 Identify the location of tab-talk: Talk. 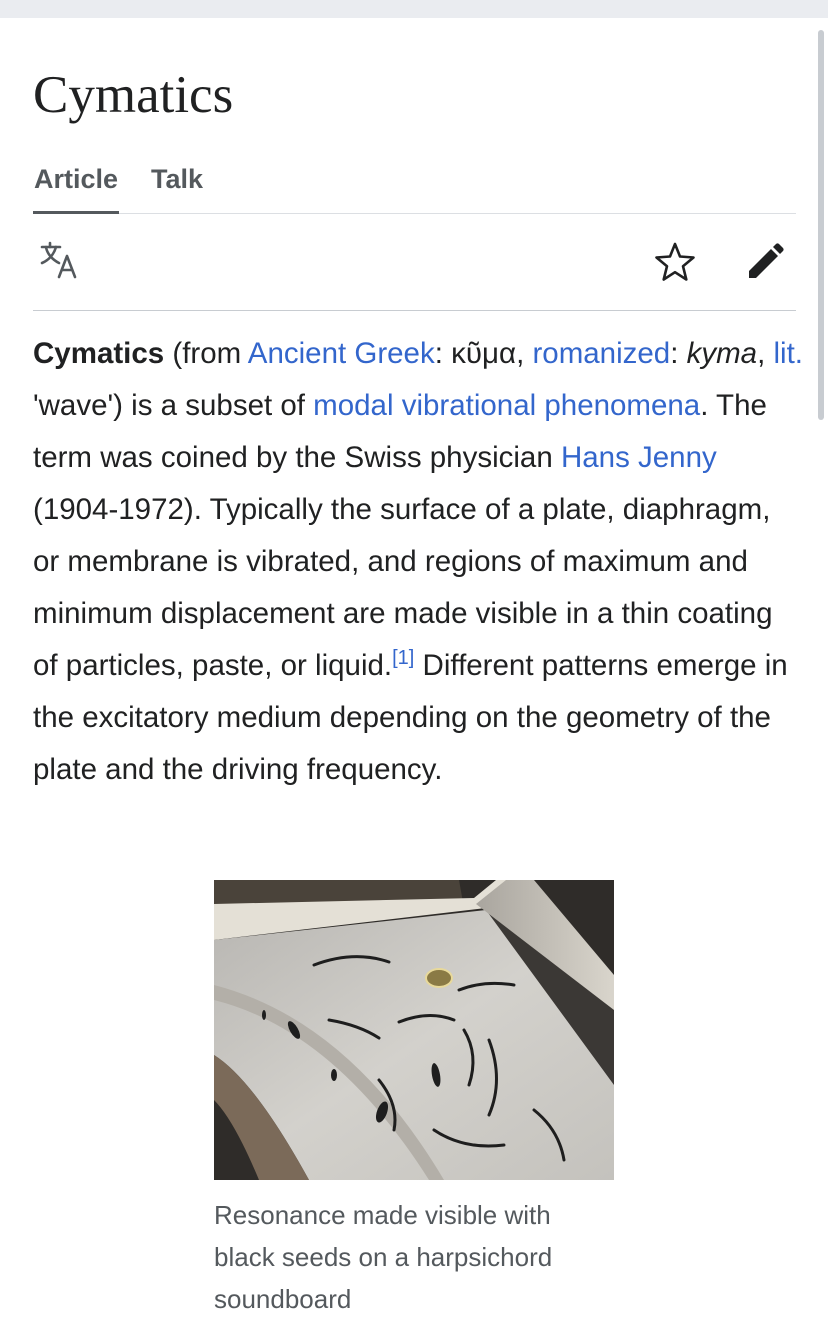
(177, 179).